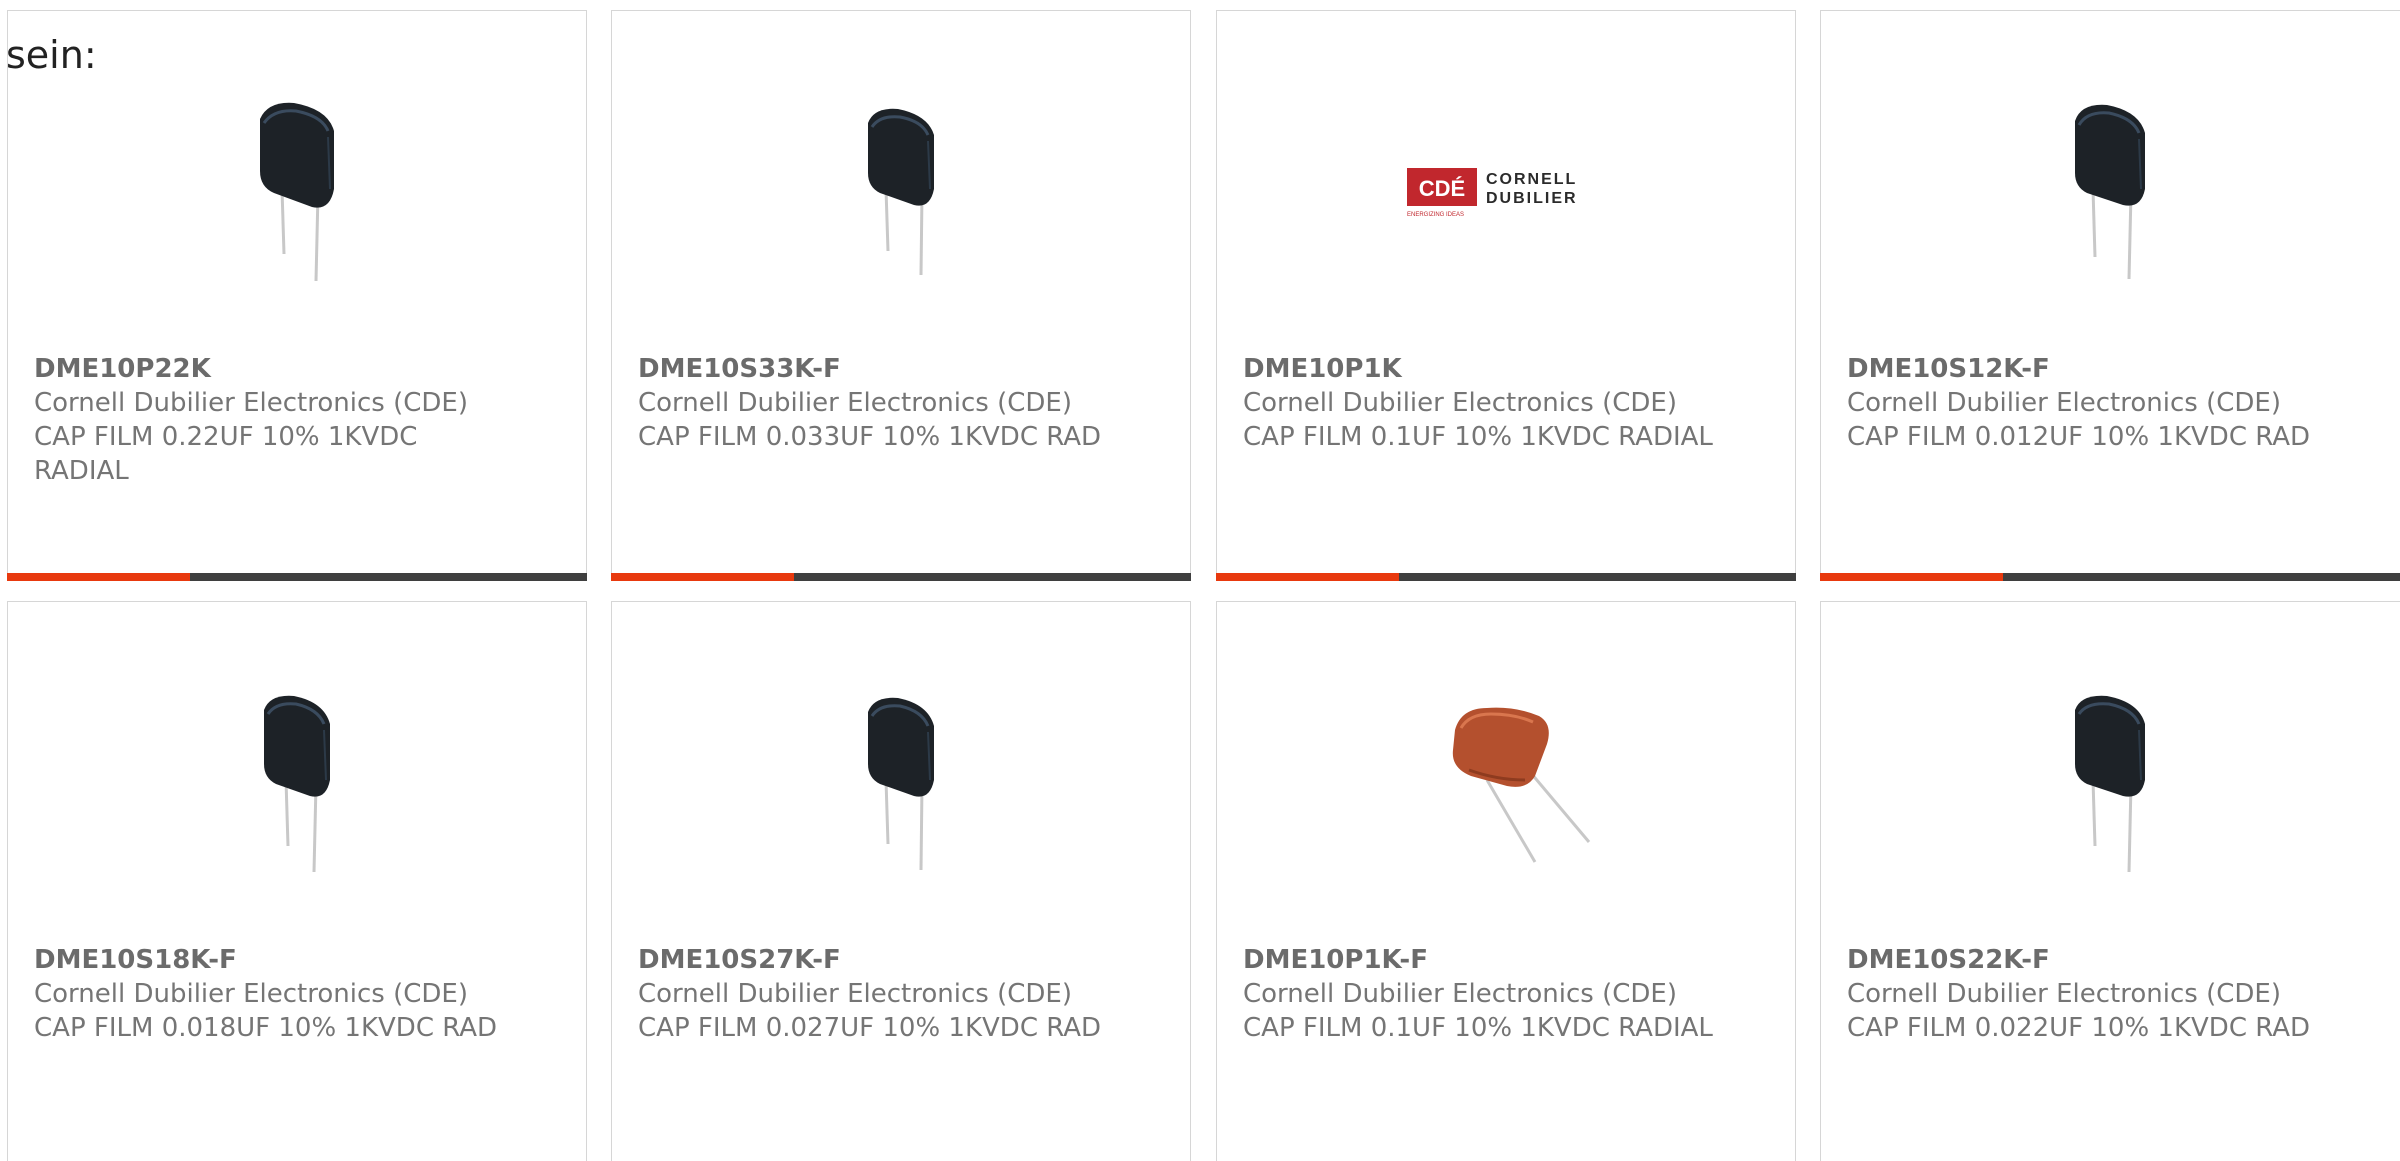 Image resolution: width=2400 pixels, height=1161 pixels. I want to click on part-number-link: DME10S33K-F, so click(873, 369).